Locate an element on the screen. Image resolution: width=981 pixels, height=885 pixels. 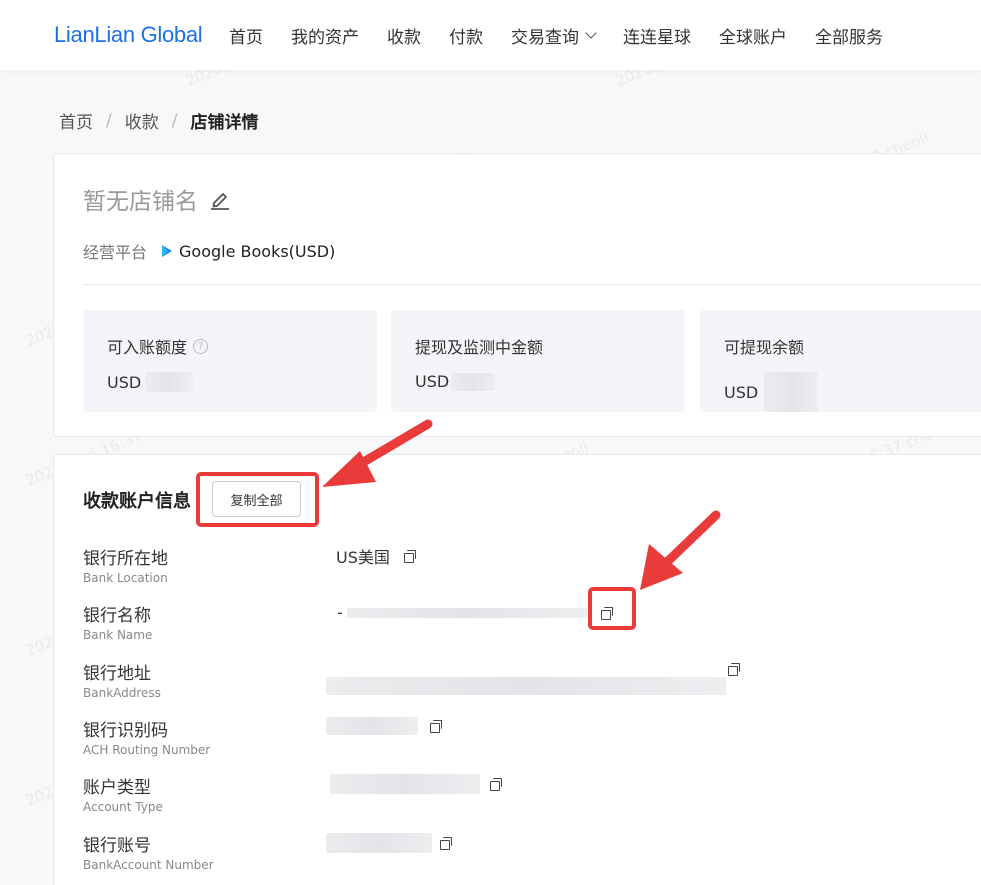
nav-lianlian-planet: 连连星球 is located at coordinates (657, 35).